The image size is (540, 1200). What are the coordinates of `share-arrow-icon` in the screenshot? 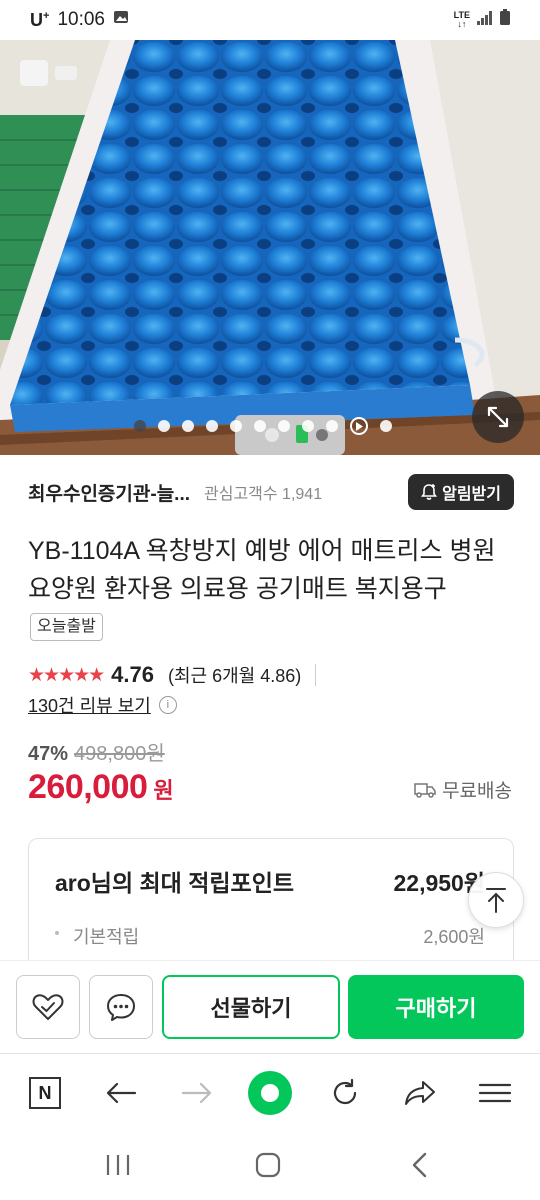 It's located at (420, 1093).